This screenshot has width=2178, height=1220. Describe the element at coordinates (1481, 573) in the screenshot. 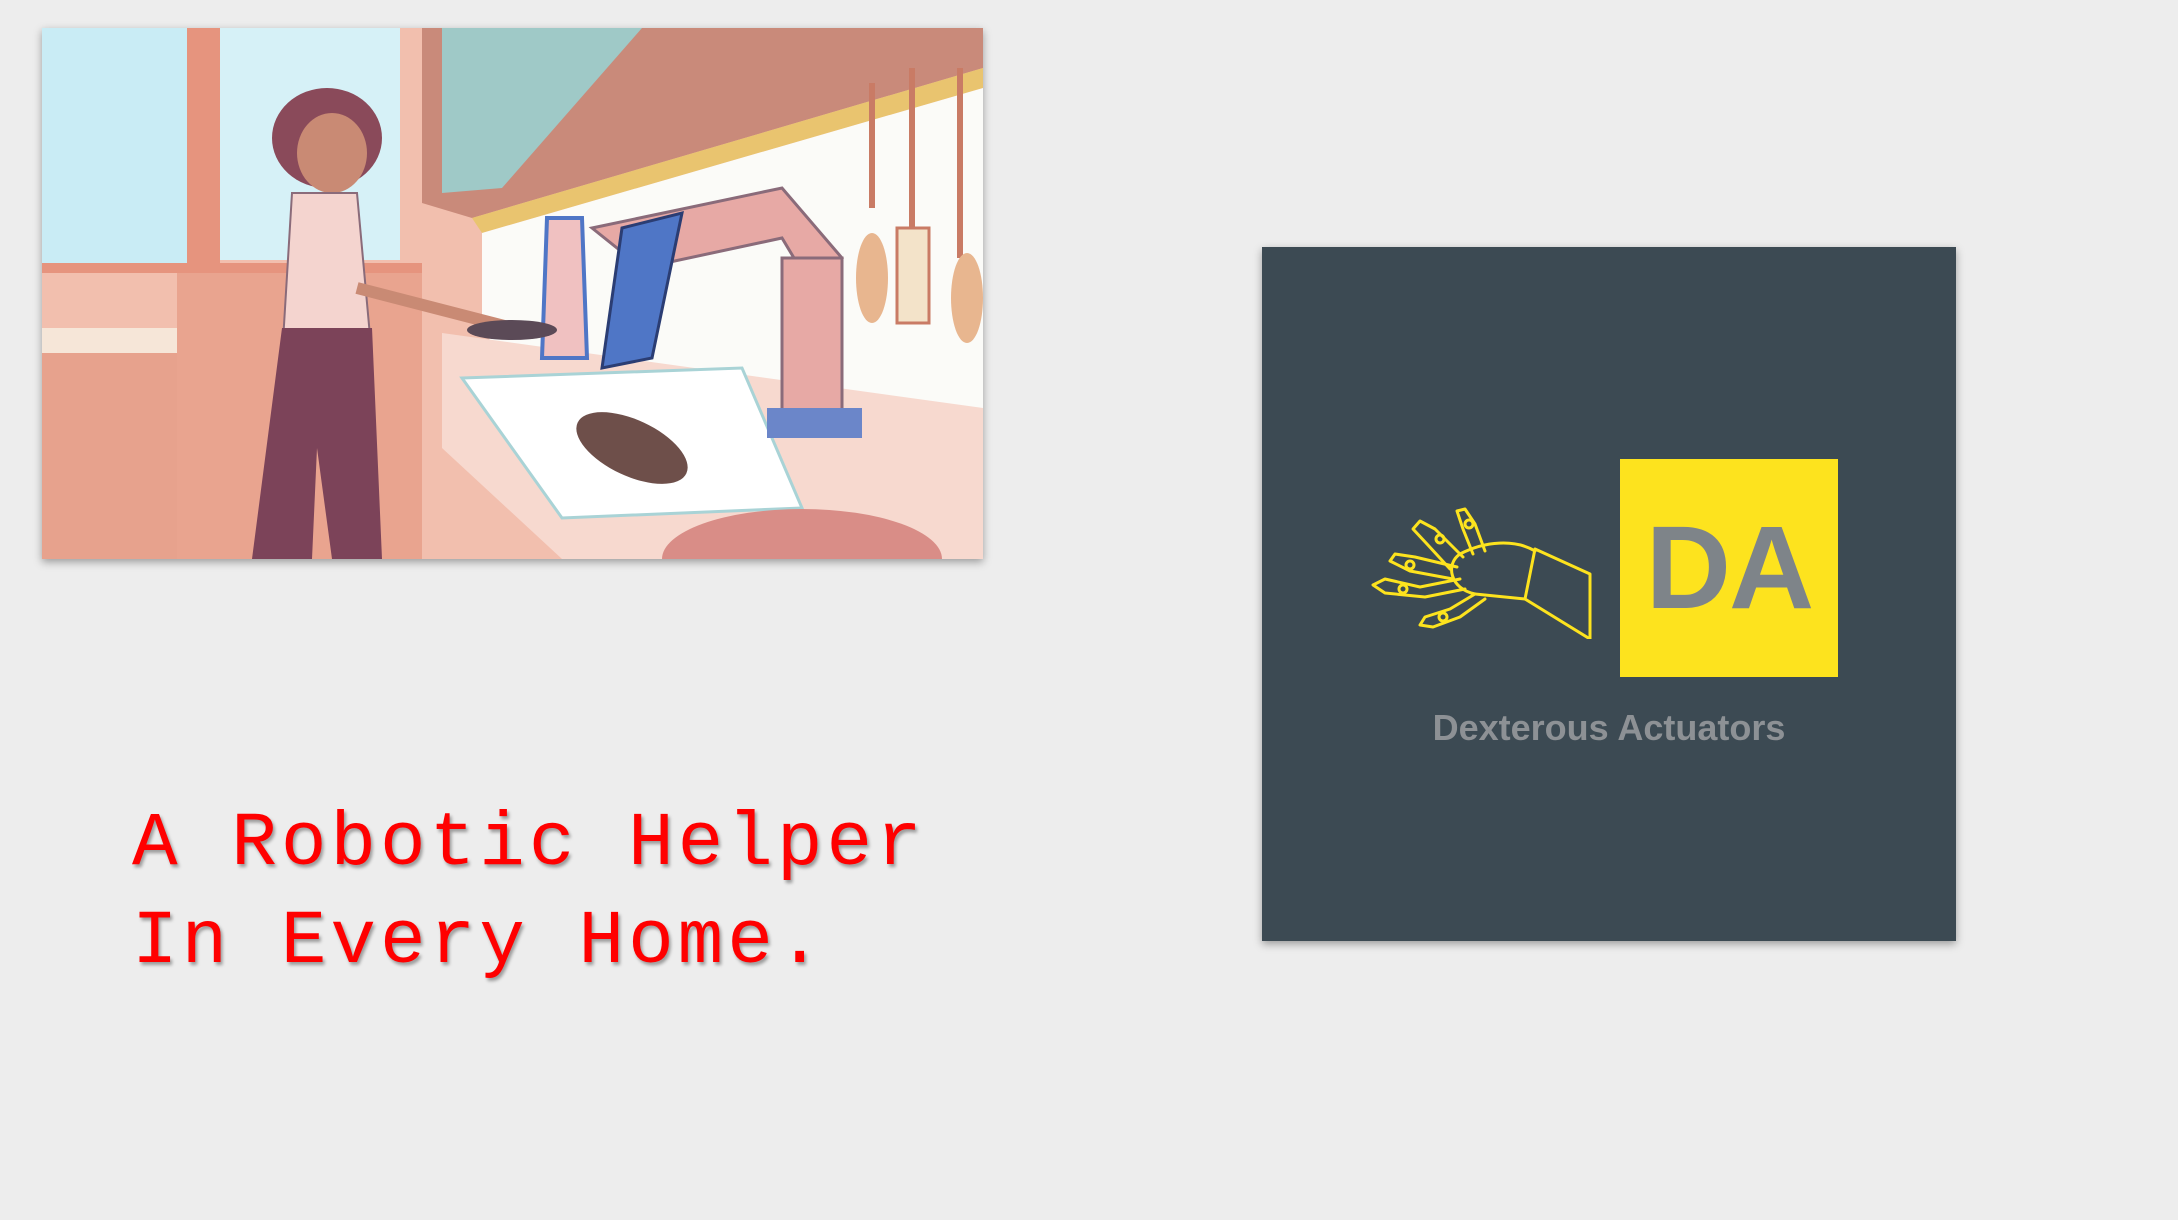

I see `robot-hand-icon` at that location.